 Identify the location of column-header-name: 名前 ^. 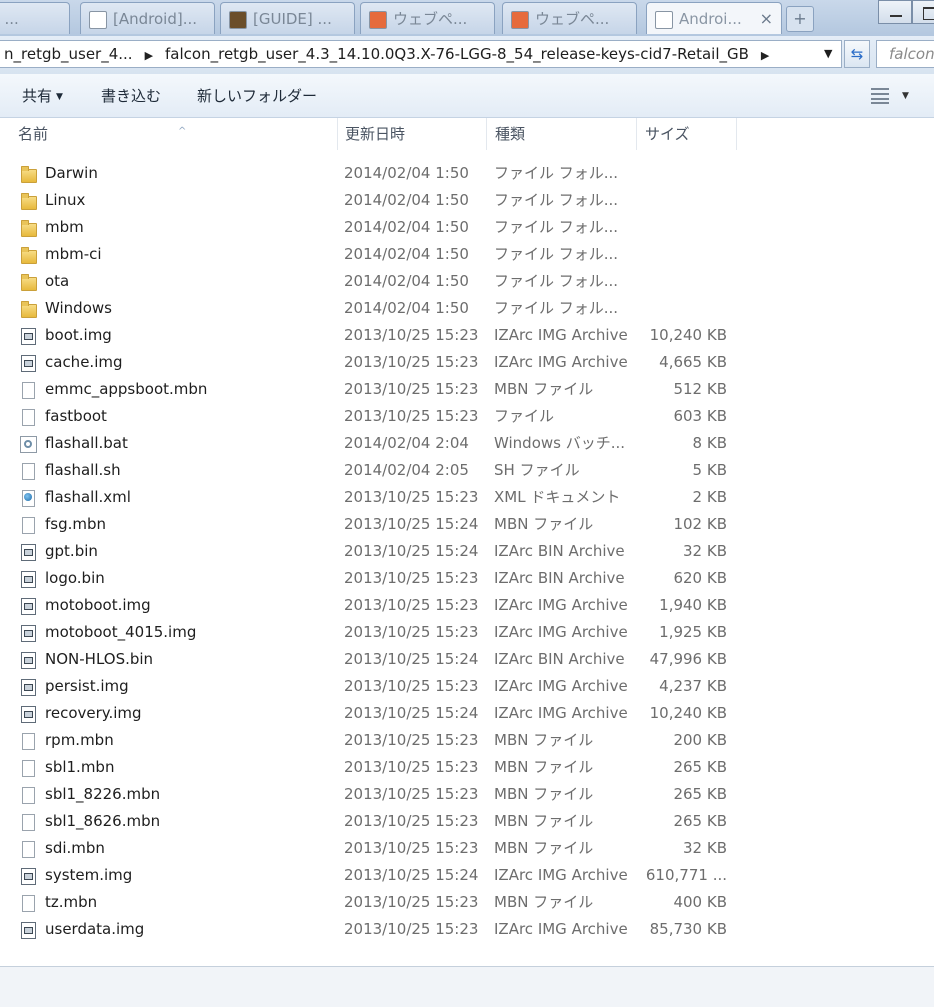
(174, 134).